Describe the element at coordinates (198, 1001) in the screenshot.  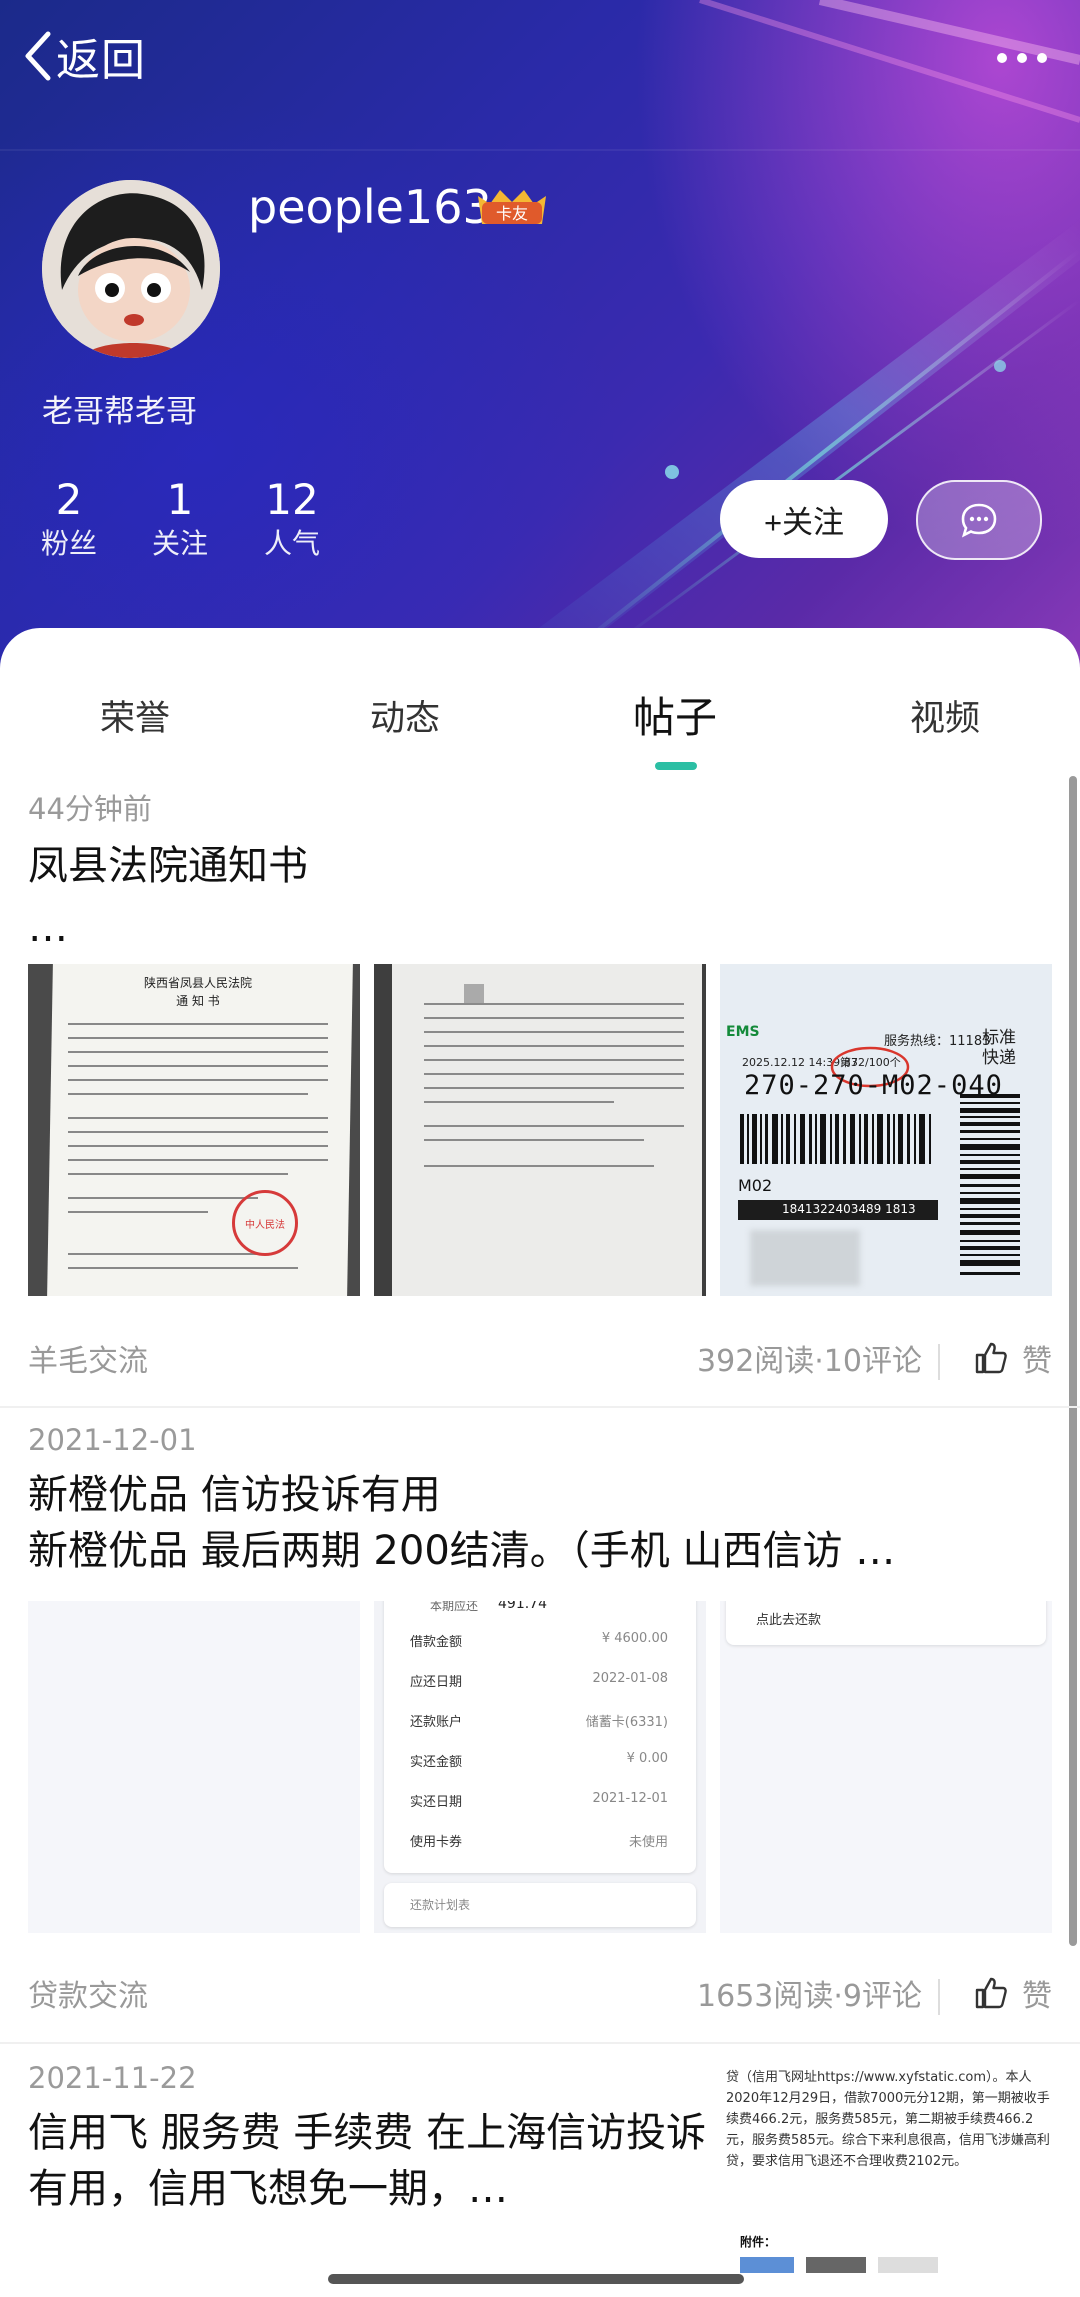
I see `notice-subheading: 通 知 书` at that location.